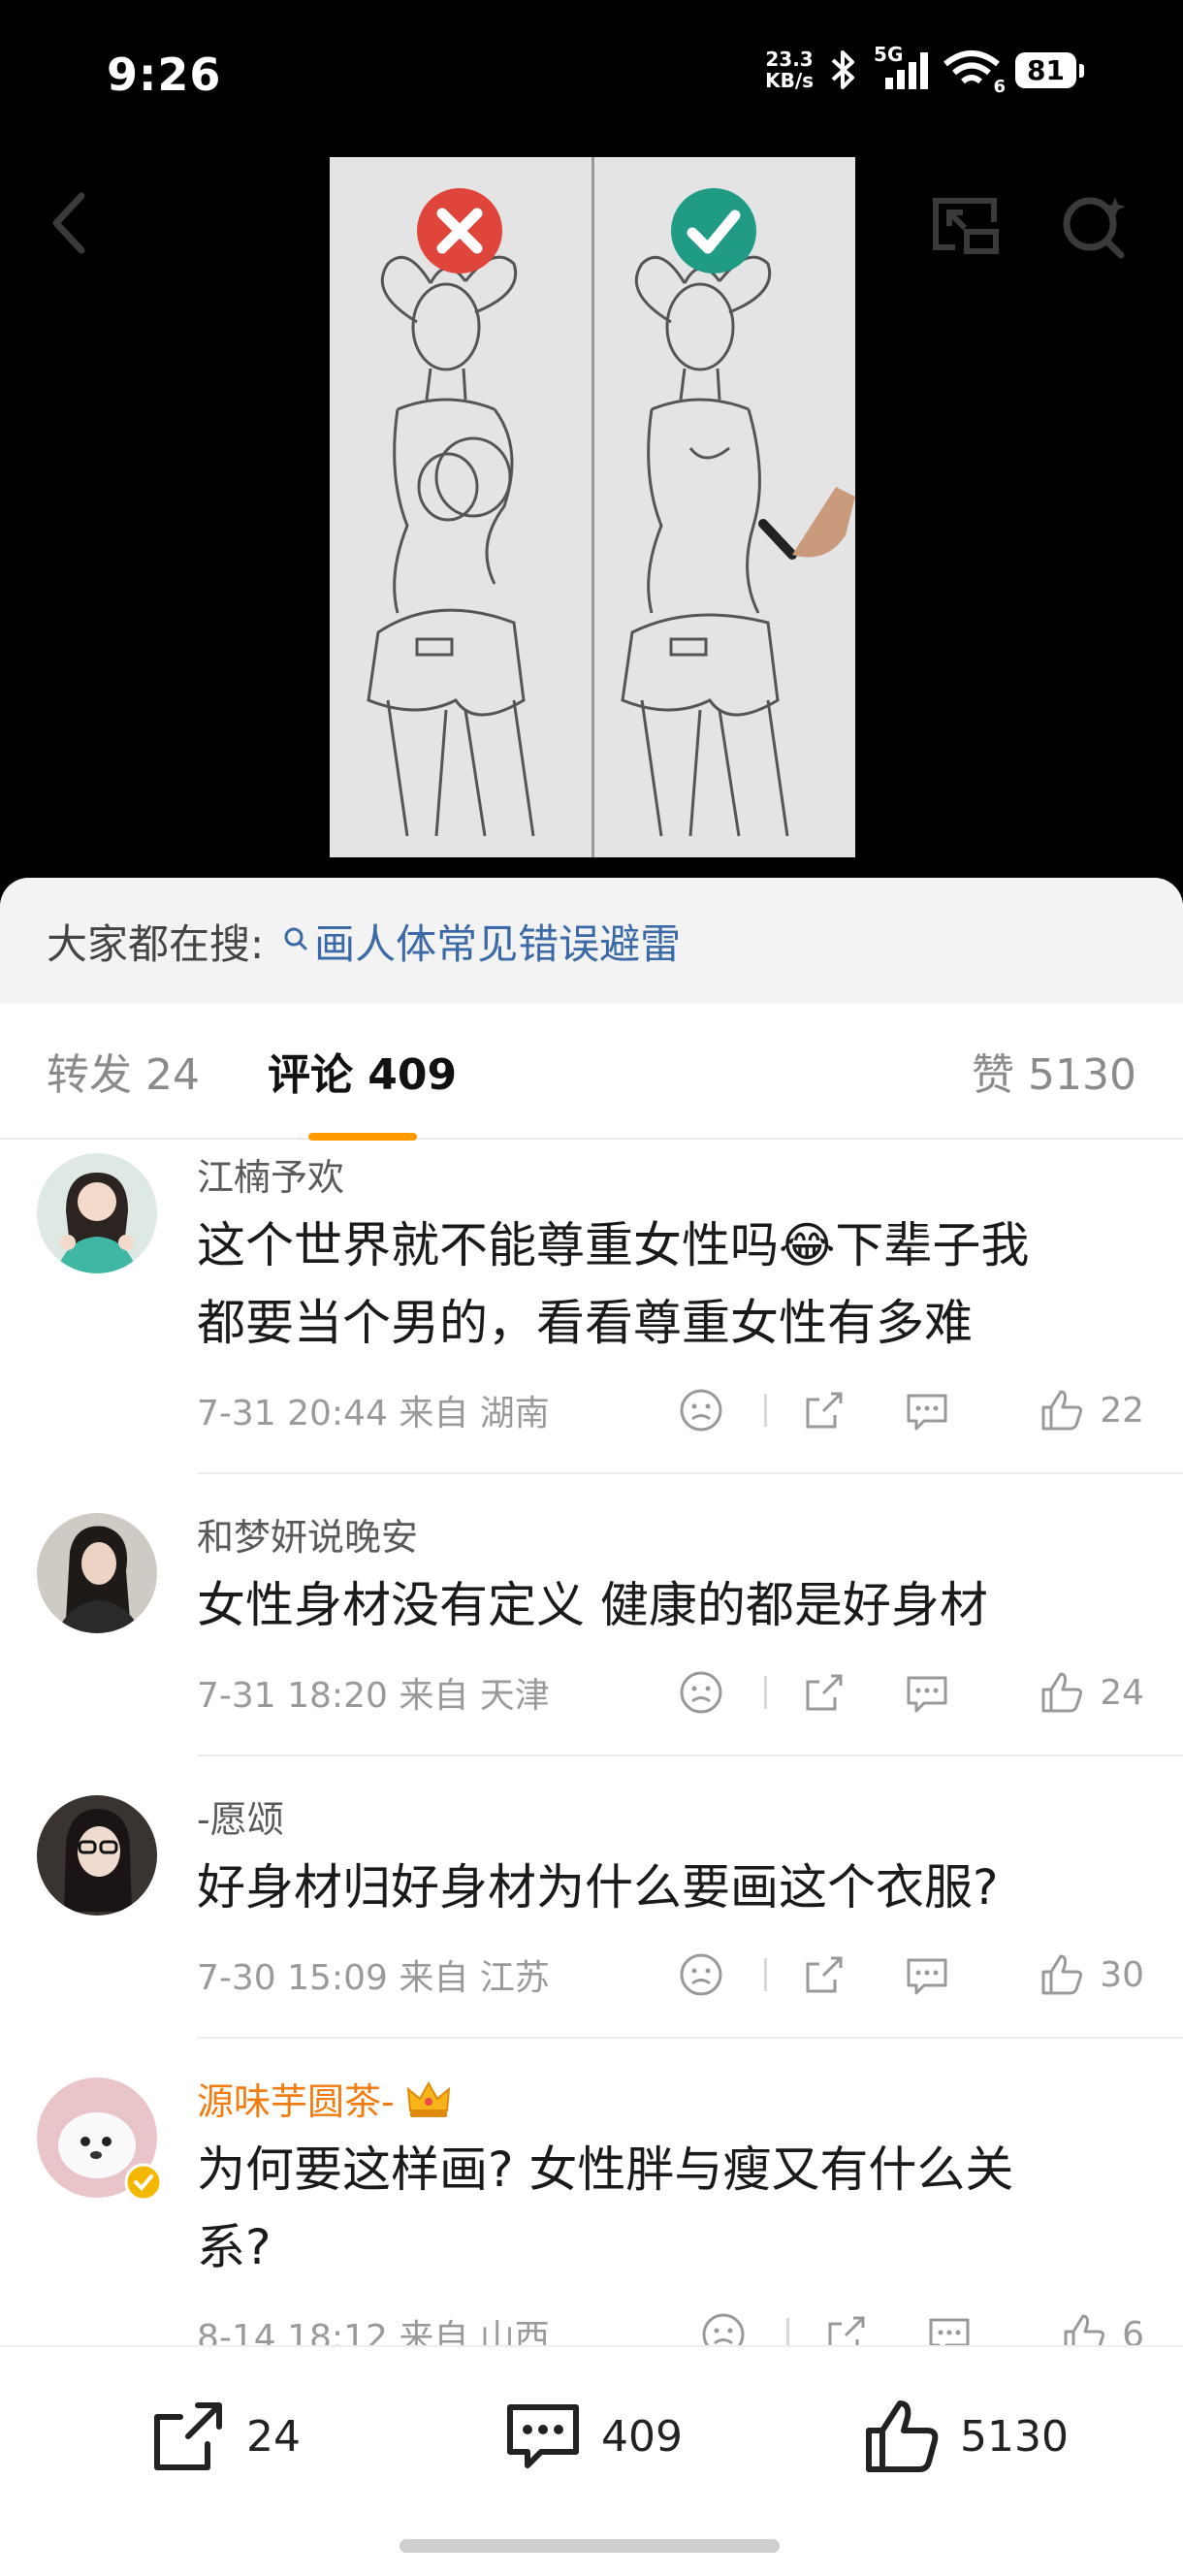 The width and height of the screenshot is (1183, 2576). Describe the element at coordinates (224, 2436) in the screenshot. I see `share-button: 24` at that location.